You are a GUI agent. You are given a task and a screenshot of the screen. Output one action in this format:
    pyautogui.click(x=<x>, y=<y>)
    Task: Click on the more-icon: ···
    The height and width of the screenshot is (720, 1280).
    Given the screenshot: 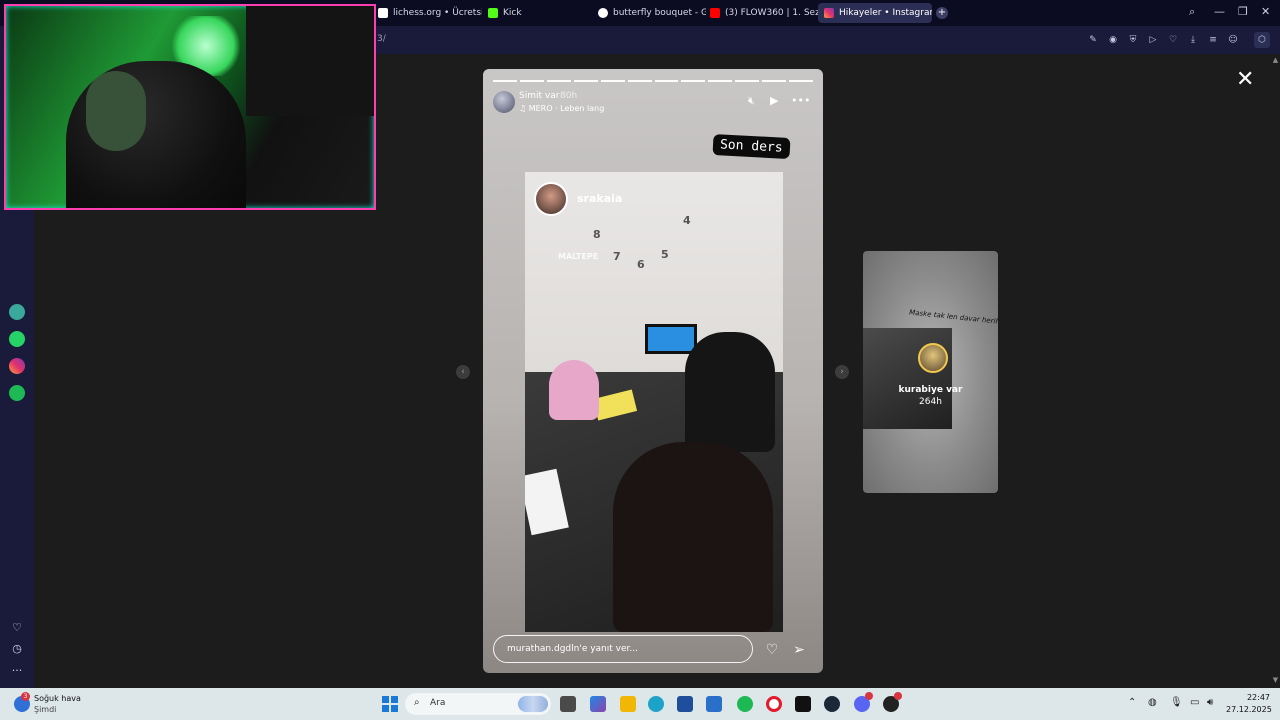 What is the action you would take?
    pyautogui.click(x=17, y=671)
    